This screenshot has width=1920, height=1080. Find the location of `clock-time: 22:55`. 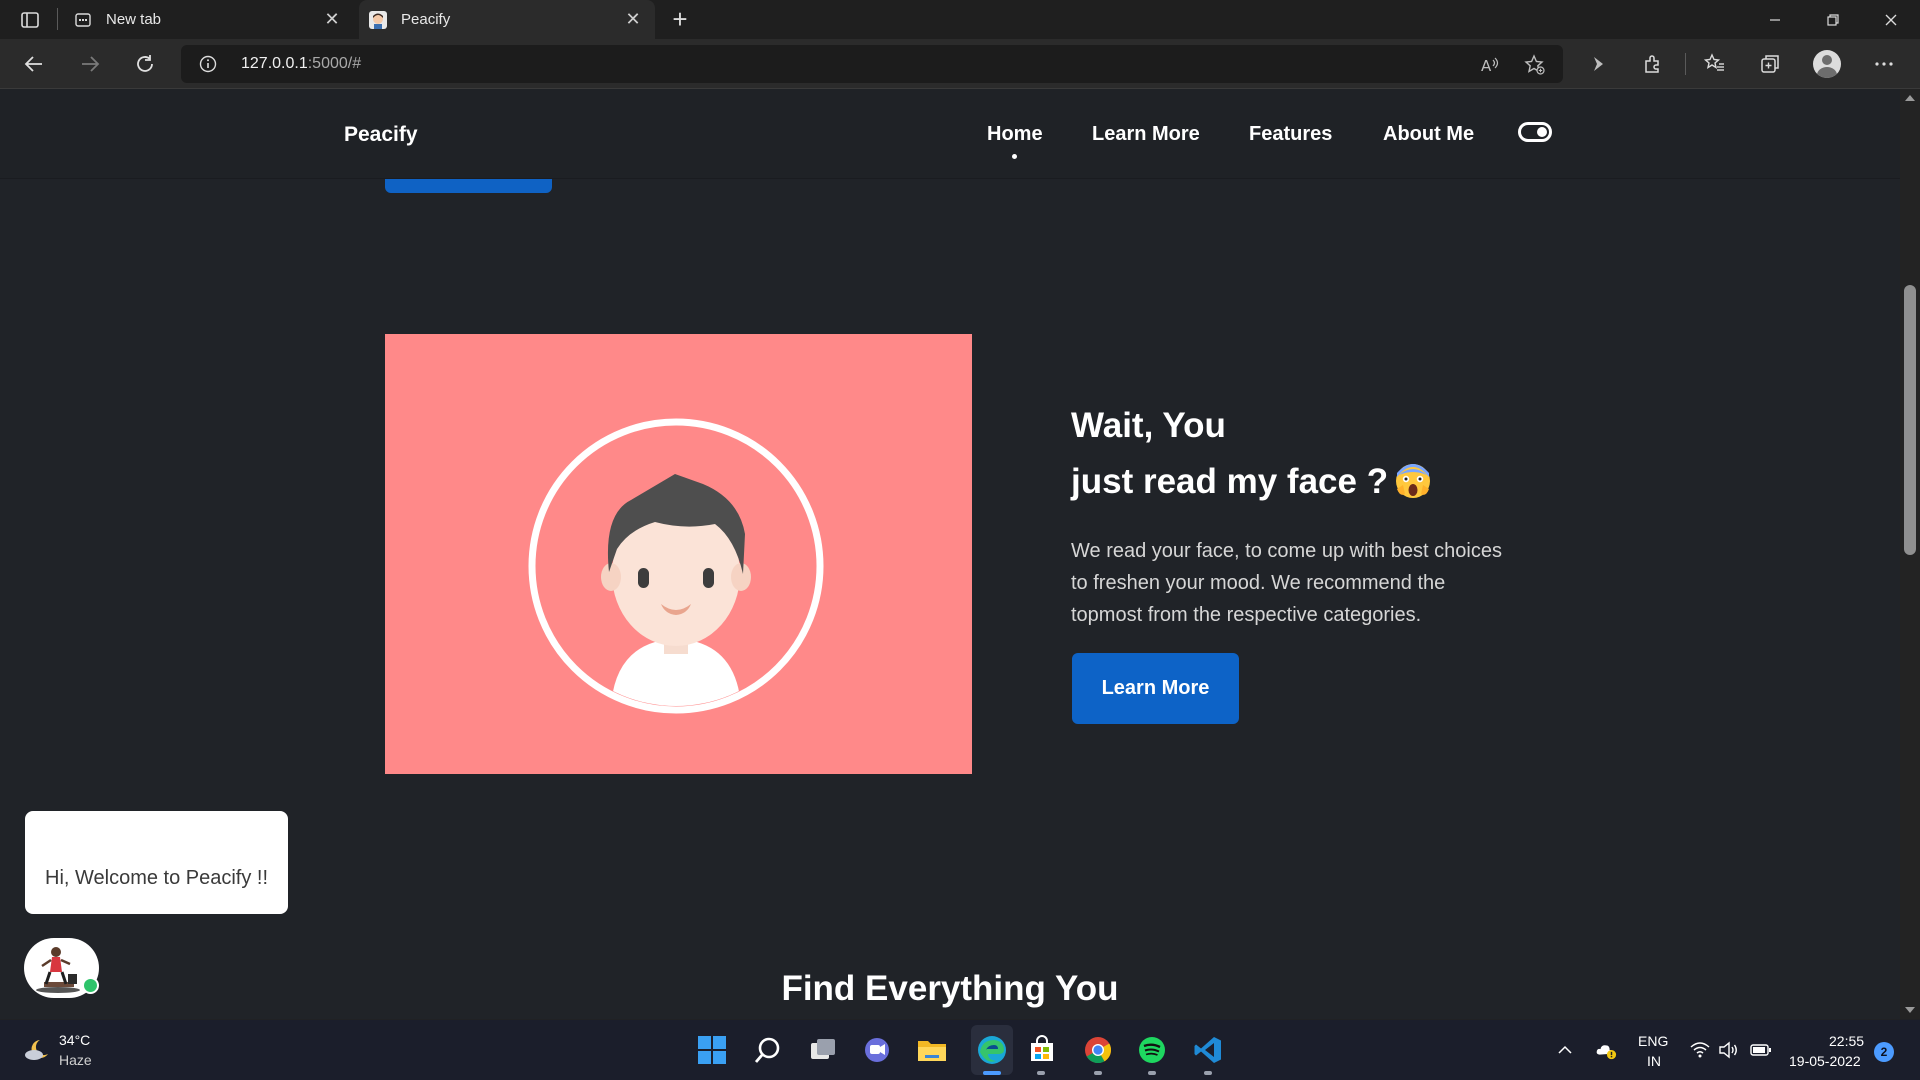

clock-time: 22:55 is located at coordinates (1846, 1041).